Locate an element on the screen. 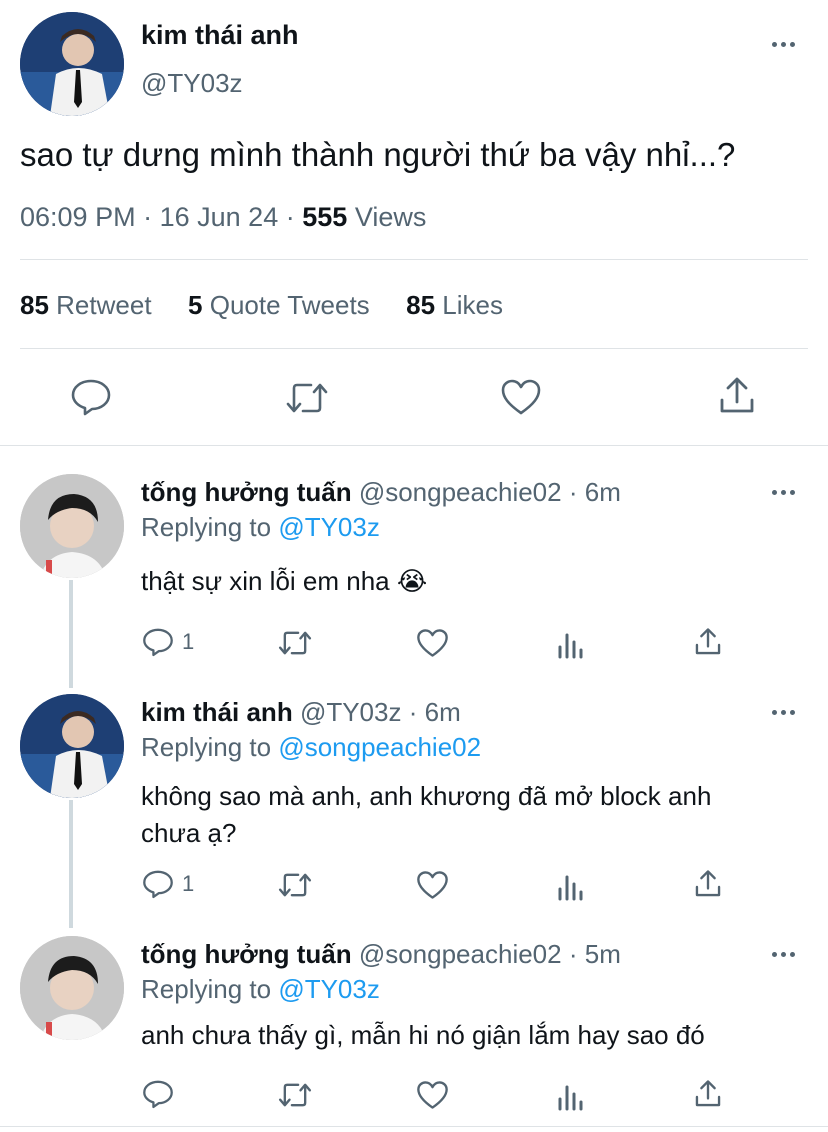  quotes-stat: 5 Quote Tweets is located at coordinates (282, 305).